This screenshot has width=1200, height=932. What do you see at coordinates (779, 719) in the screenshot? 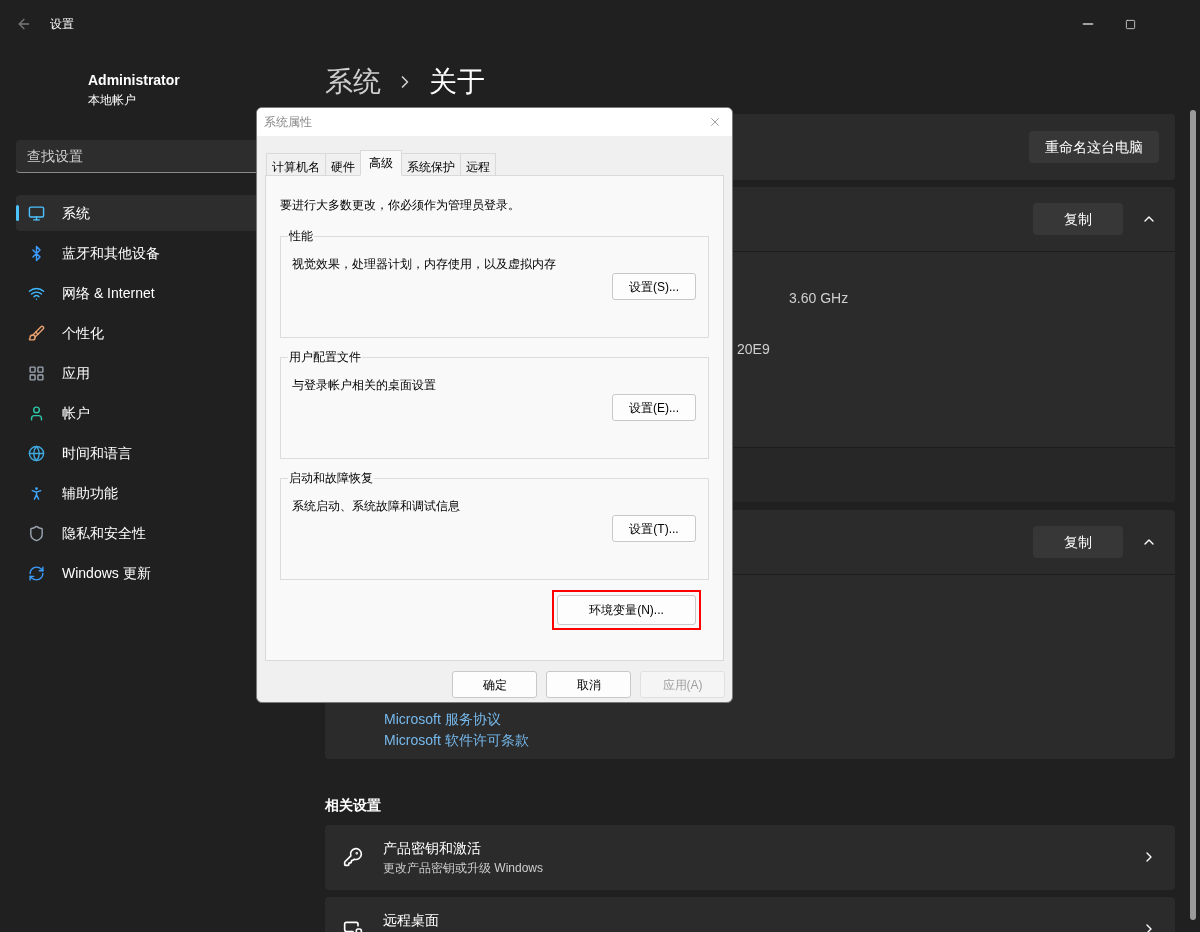
I see `license-link: Microsoft 服务协议` at bounding box center [779, 719].